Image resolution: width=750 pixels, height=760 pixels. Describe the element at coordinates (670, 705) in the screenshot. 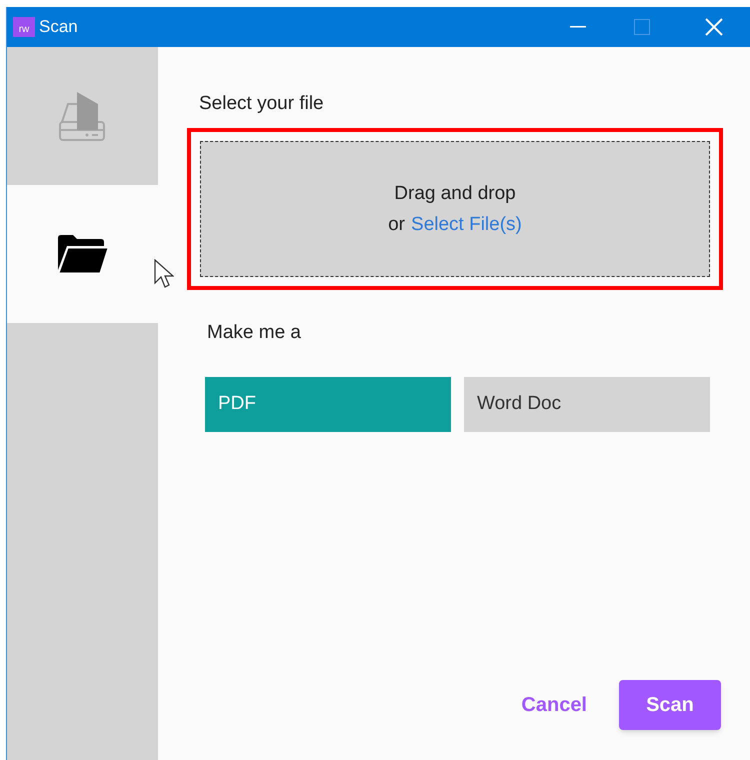

I see `scan-button: Scan` at that location.